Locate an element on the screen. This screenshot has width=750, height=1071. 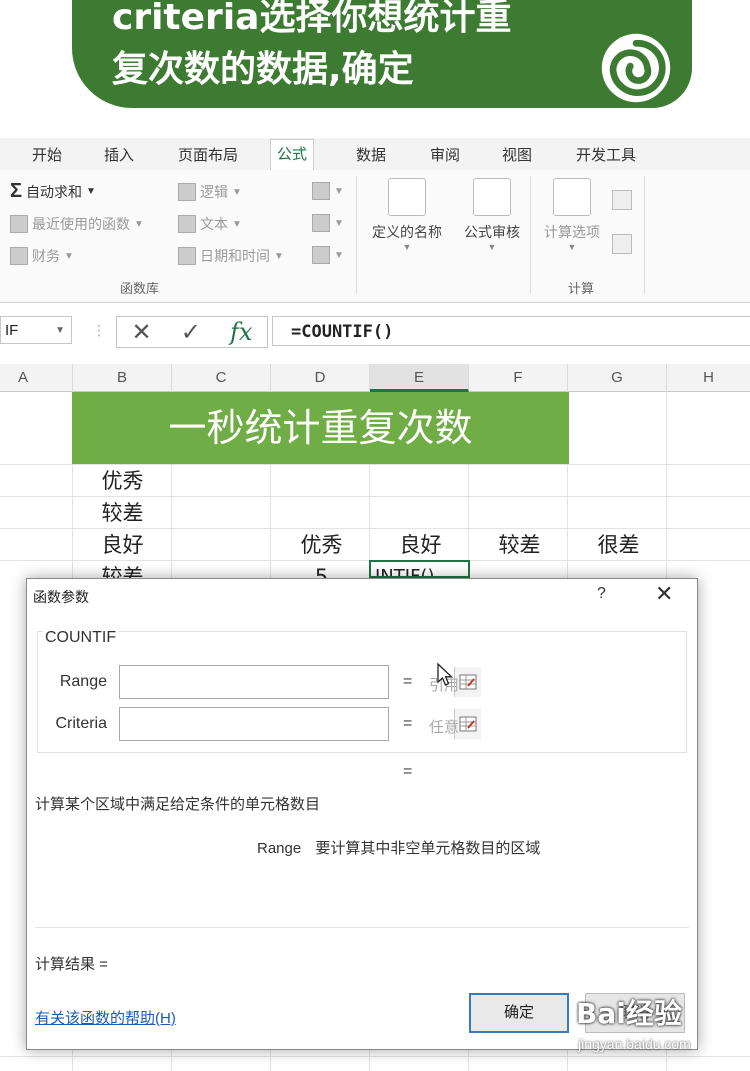
column-header-f: F is located at coordinates (518, 378).